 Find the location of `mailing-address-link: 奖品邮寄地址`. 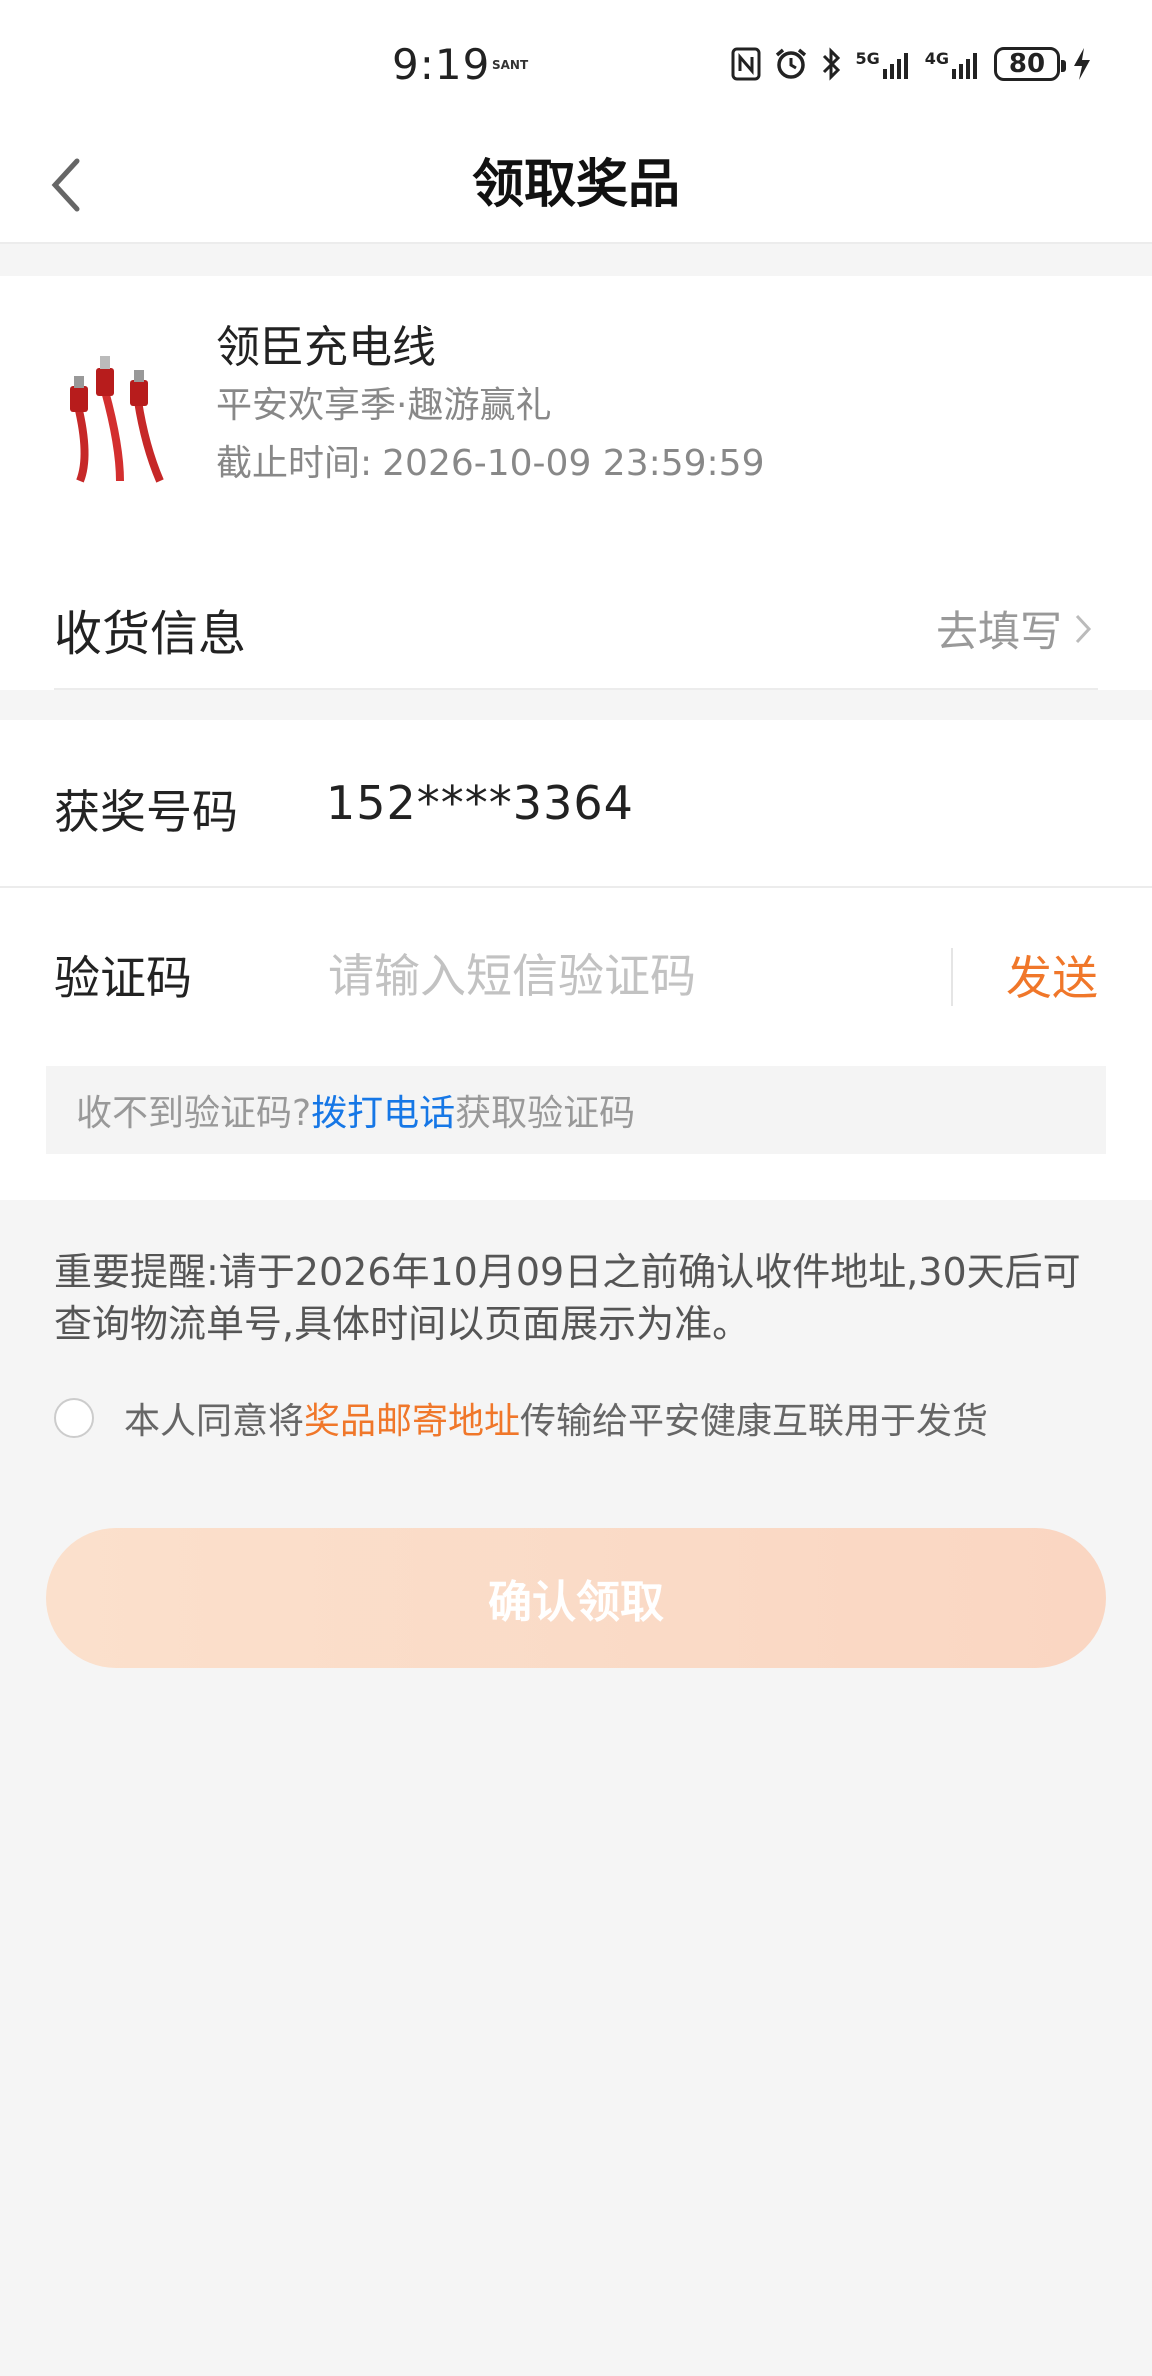

mailing-address-link: 奖品邮寄地址 is located at coordinates (412, 1421).